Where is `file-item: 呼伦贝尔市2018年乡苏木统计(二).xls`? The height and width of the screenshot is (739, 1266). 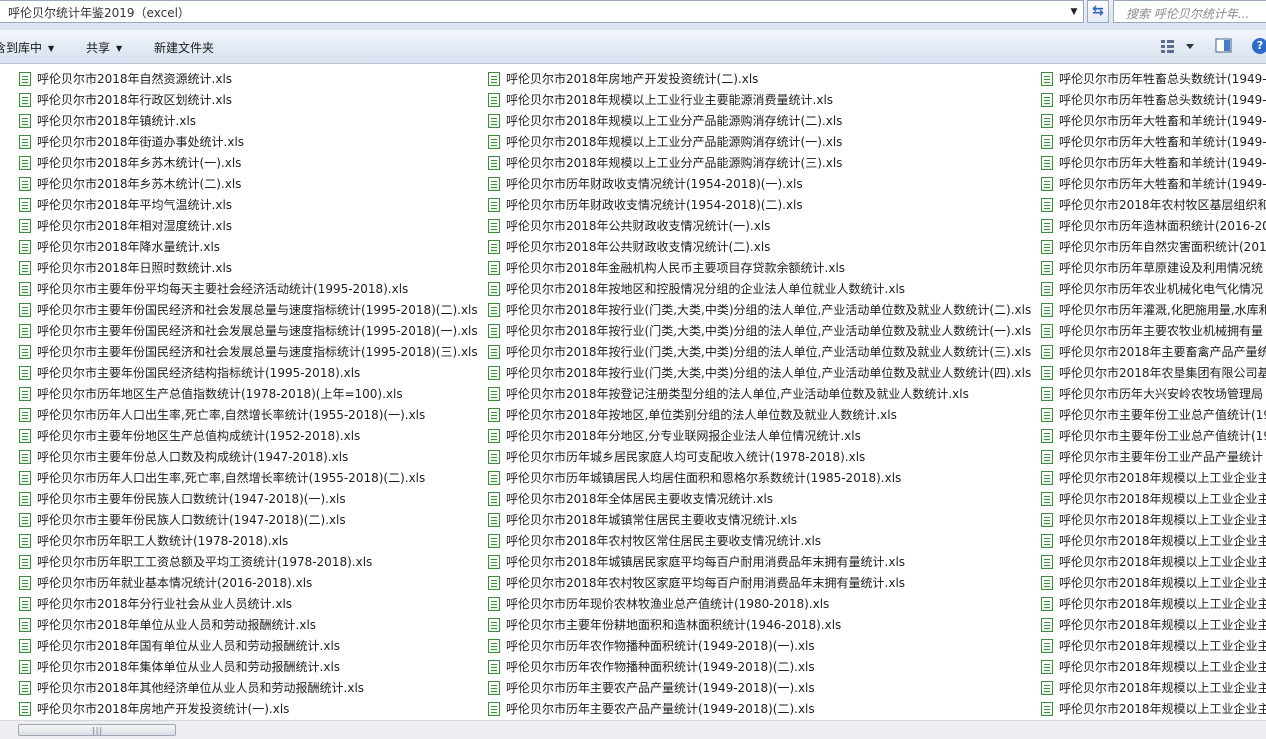
file-item: 呼伦贝尔市2018年乡苏木统计(二).xls is located at coordinates (248, 184).